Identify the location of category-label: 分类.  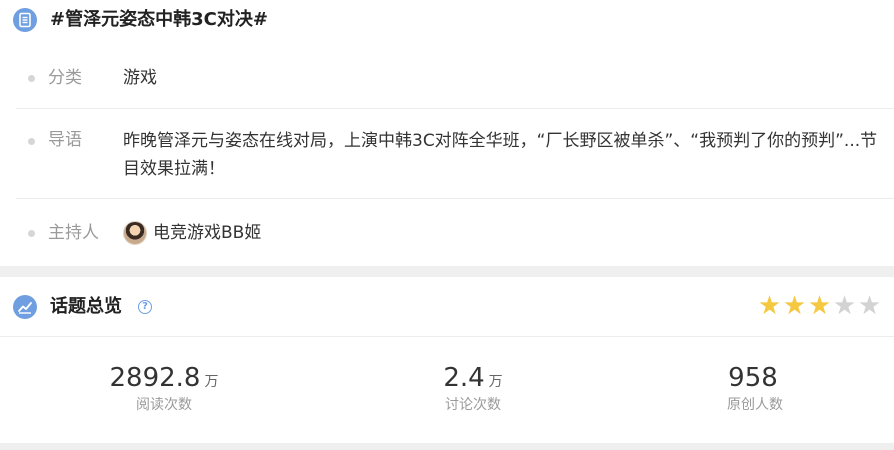
(65, 78).